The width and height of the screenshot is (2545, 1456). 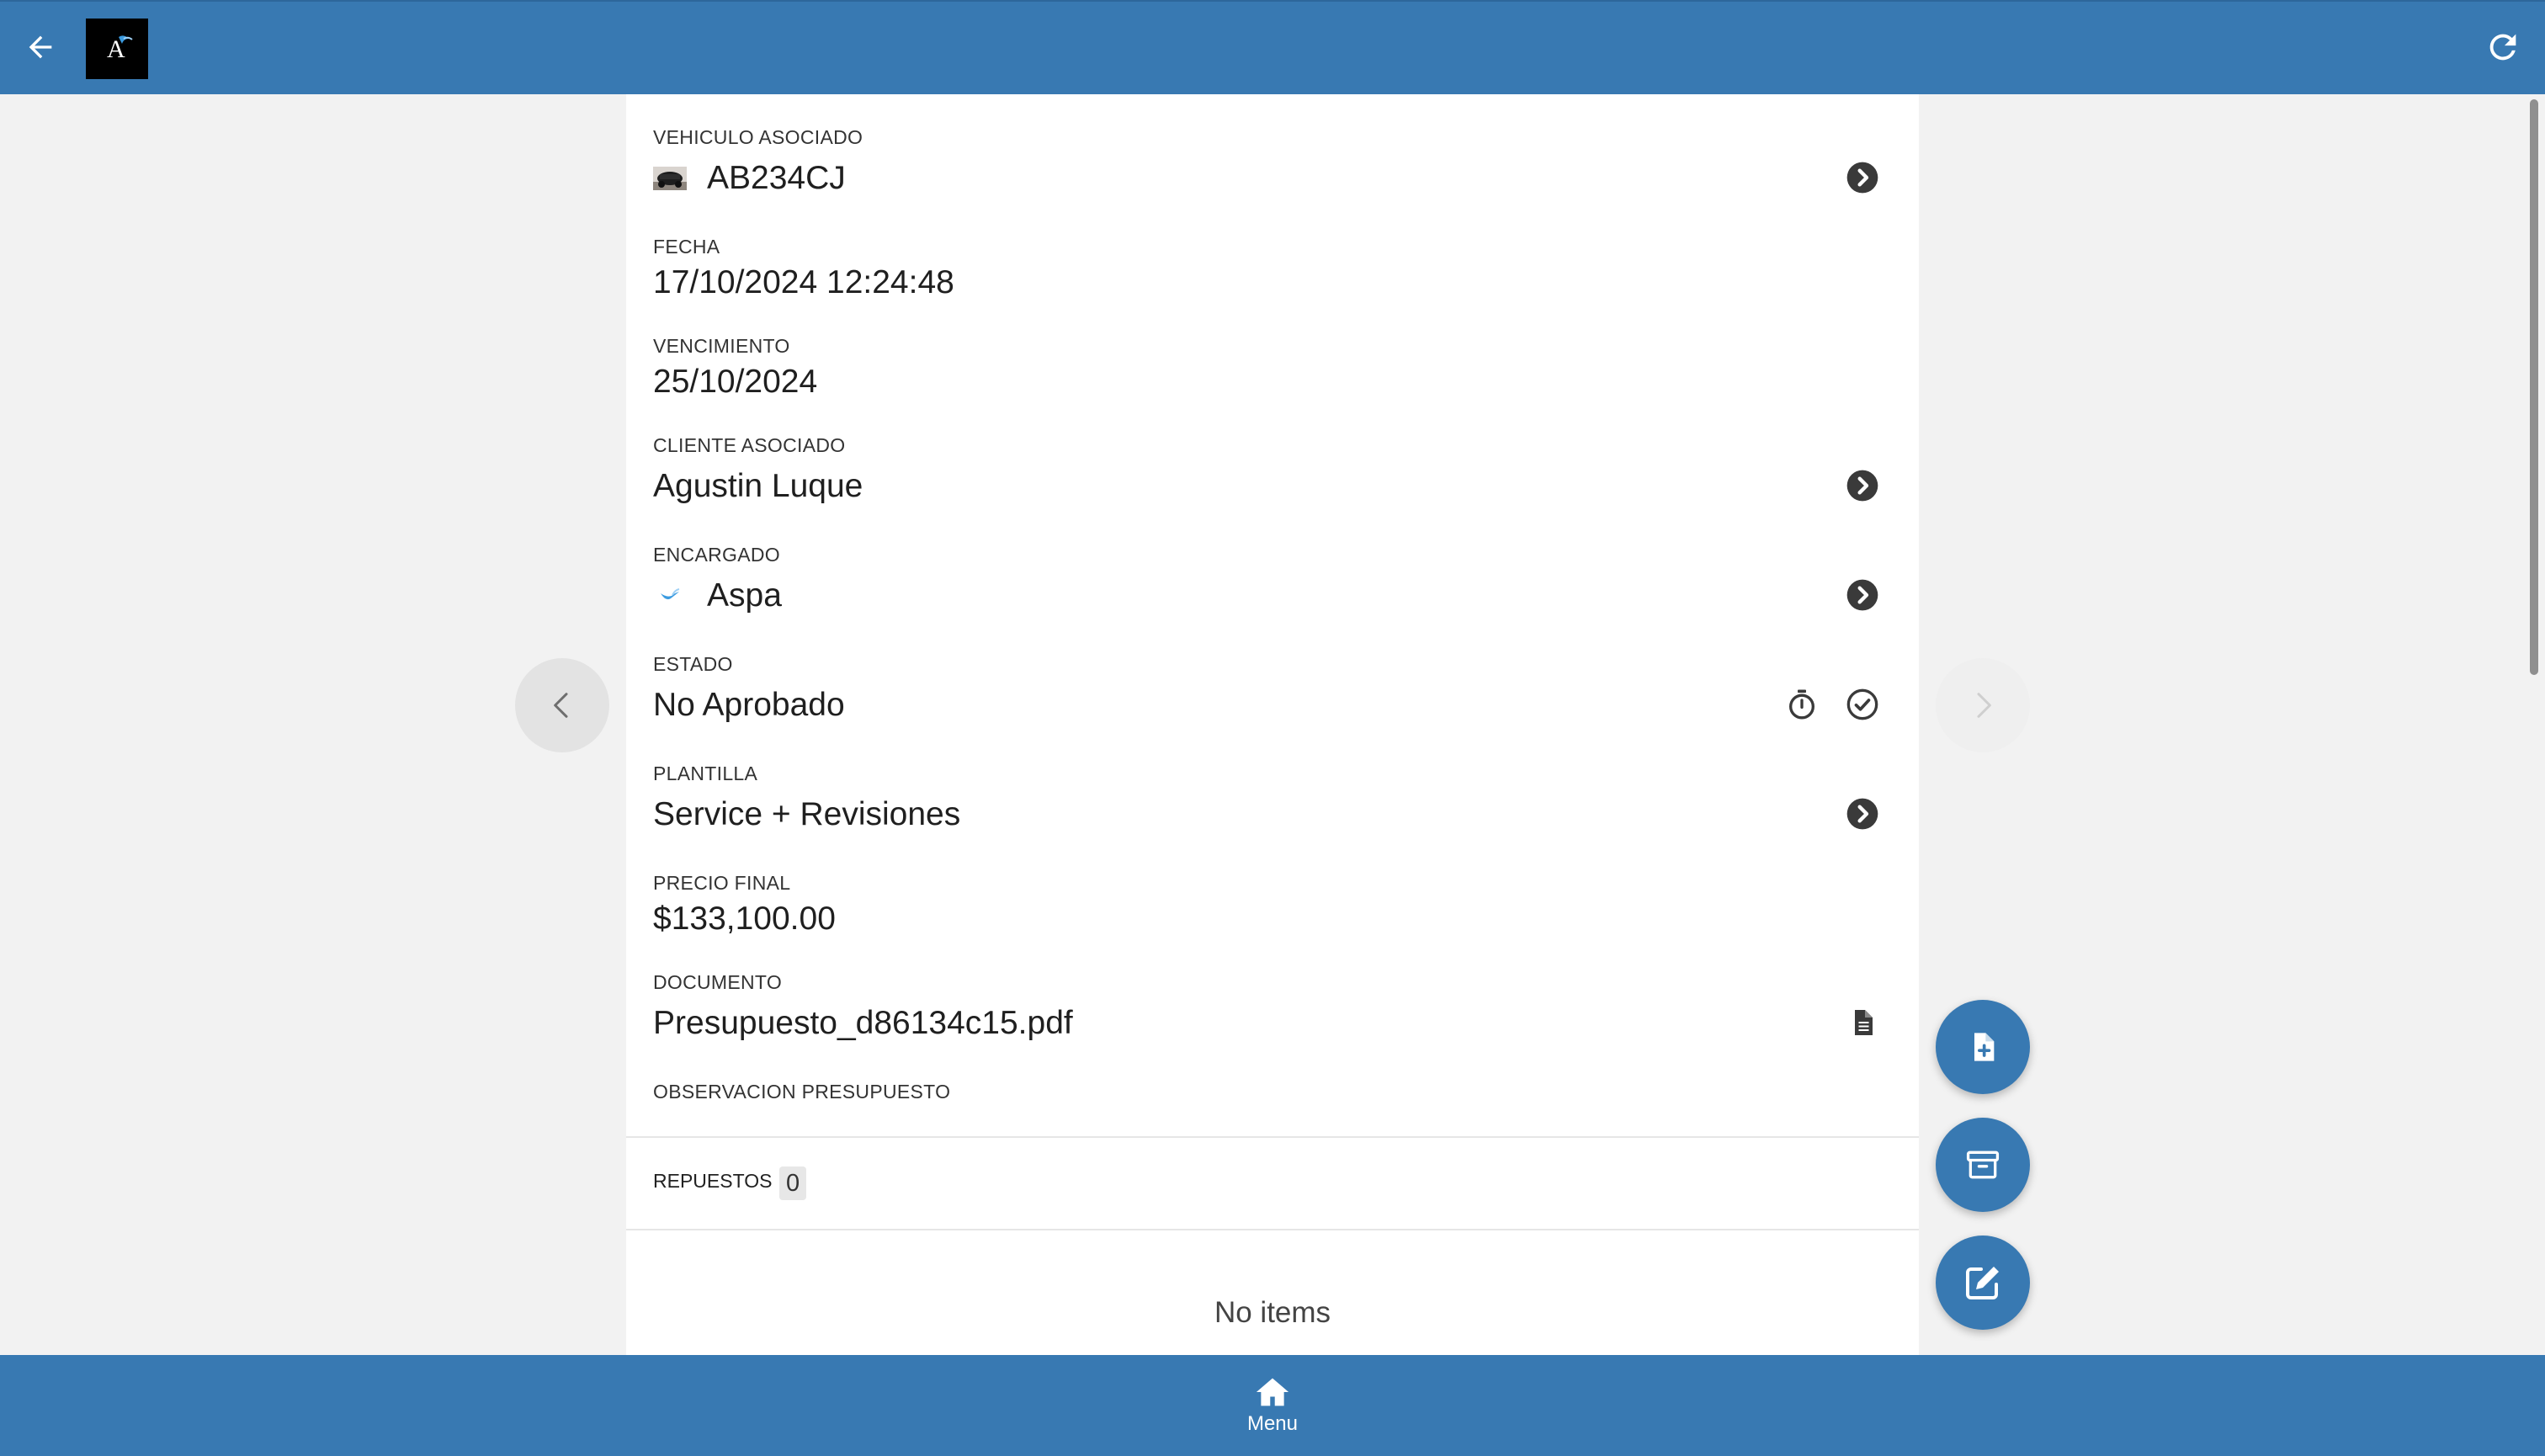 I want to click on file-plus-icon, so click(x=1985, y=1047).